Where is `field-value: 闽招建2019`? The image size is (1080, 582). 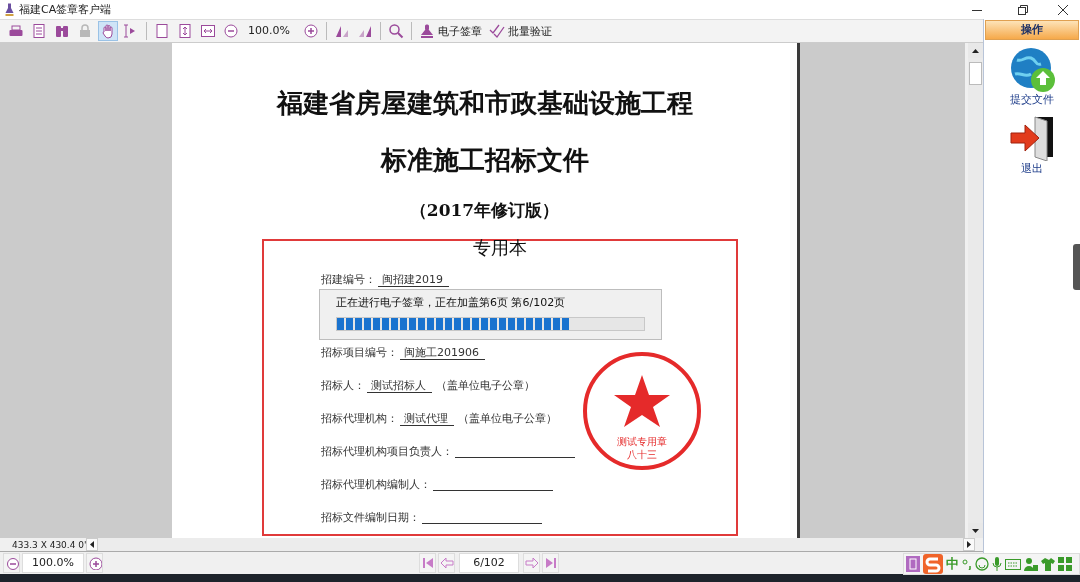 field-value: 闽招建2019 is located at coordinates (413, 279).